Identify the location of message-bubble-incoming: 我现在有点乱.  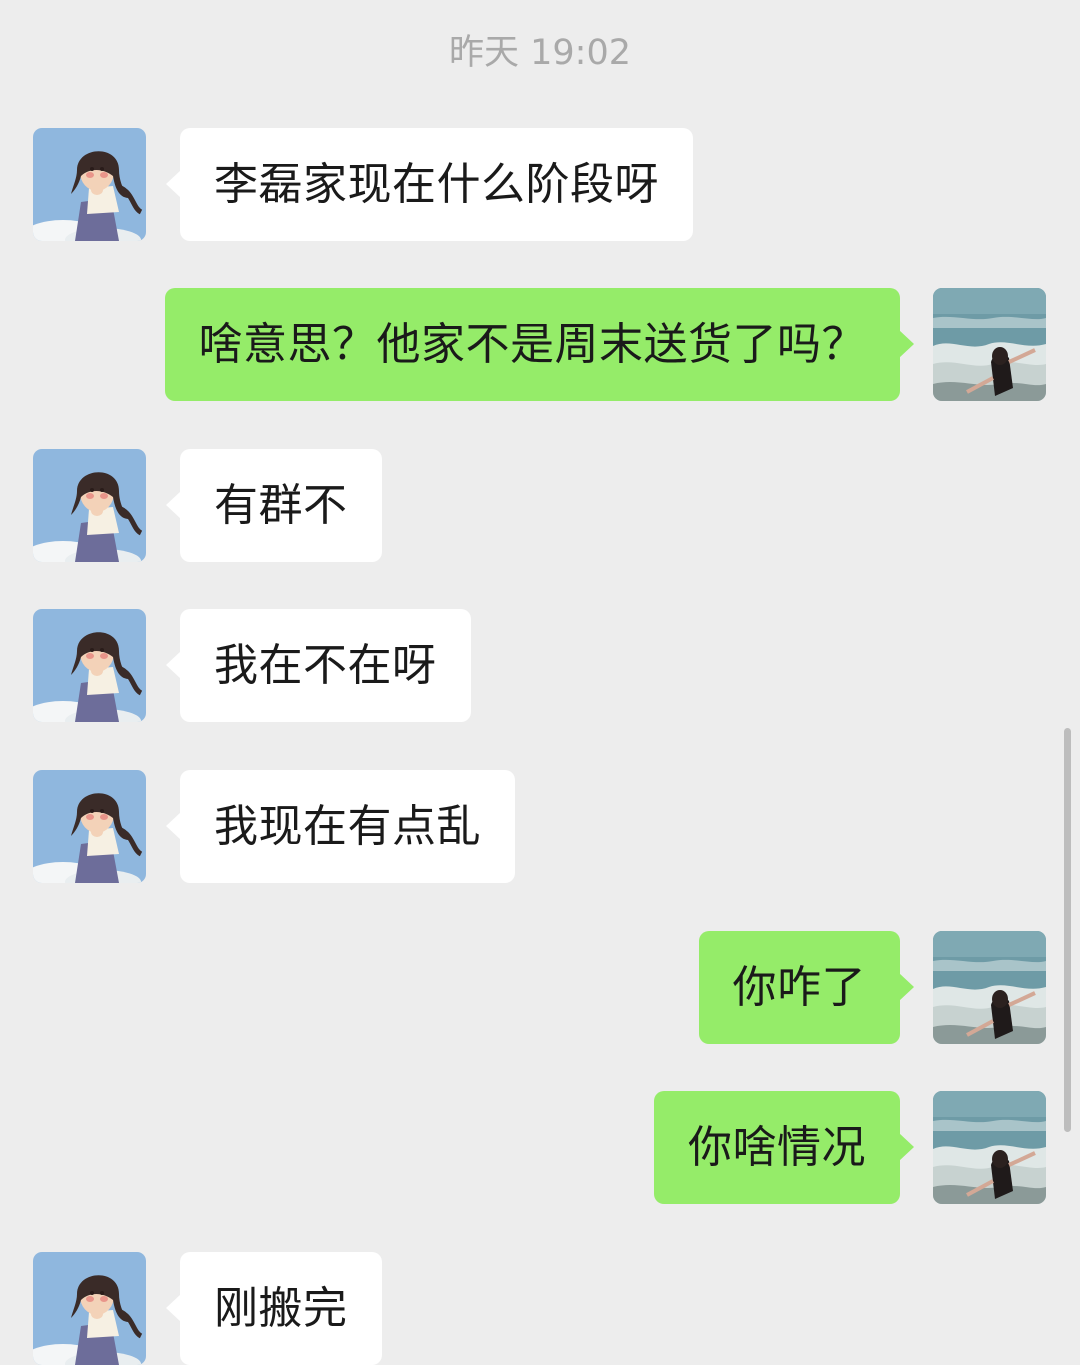
(340, 826).